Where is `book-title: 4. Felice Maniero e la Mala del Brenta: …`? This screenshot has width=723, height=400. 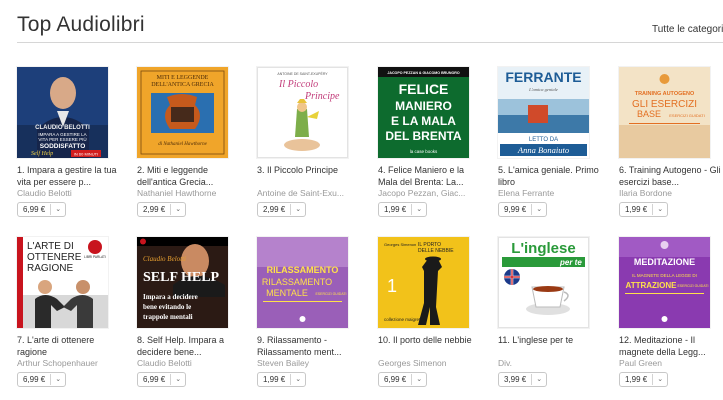
book-title: 4. Felice Maniero e la Mala del Brenta: … is located at coordinates (430, 176).